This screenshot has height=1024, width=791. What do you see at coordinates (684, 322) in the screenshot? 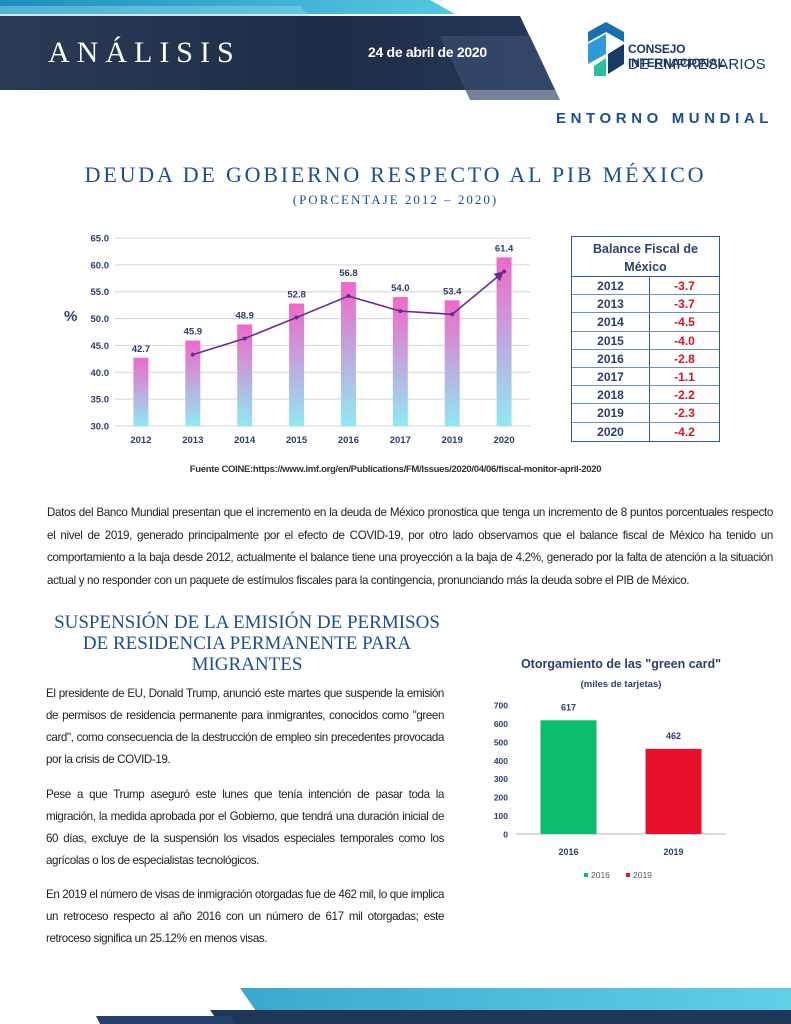
I see `table-cell-value: -4.5` at bounding box center [684, 322].